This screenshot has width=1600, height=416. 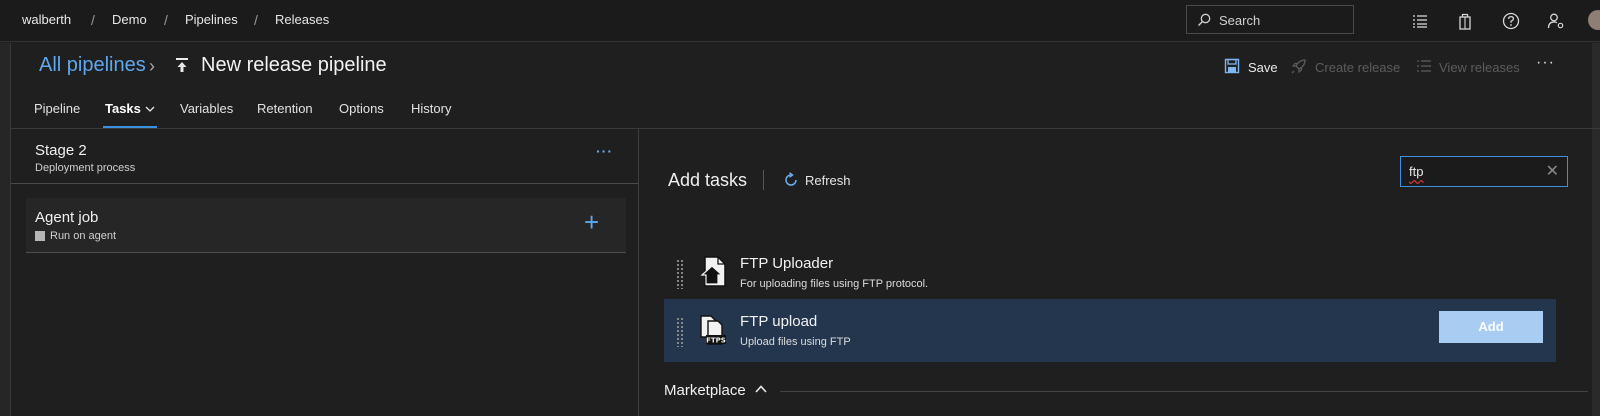 I want to click on add-task-plus-button: +, so click(x=591, y=222).